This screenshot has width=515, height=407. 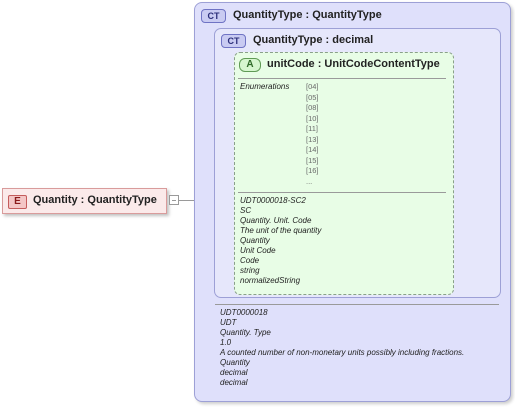 I want to click on attribute-title-separator, so click(x=342, y=78).